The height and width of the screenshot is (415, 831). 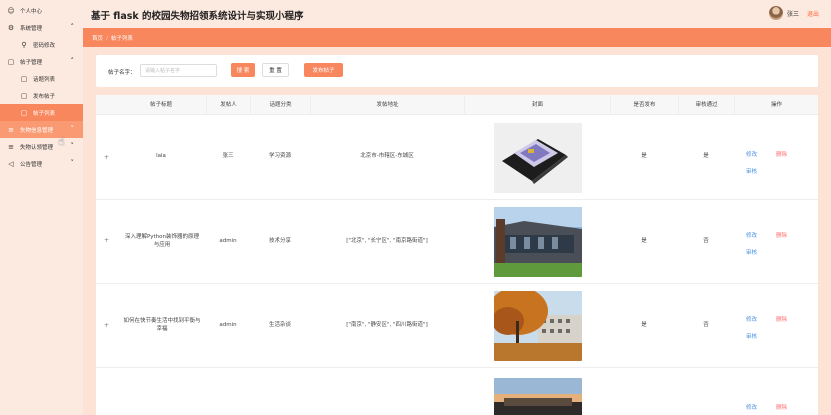 What do you see at coordinates (775, 13) in the screenshot?
I see `avatar` at bounding box center [775, 13].